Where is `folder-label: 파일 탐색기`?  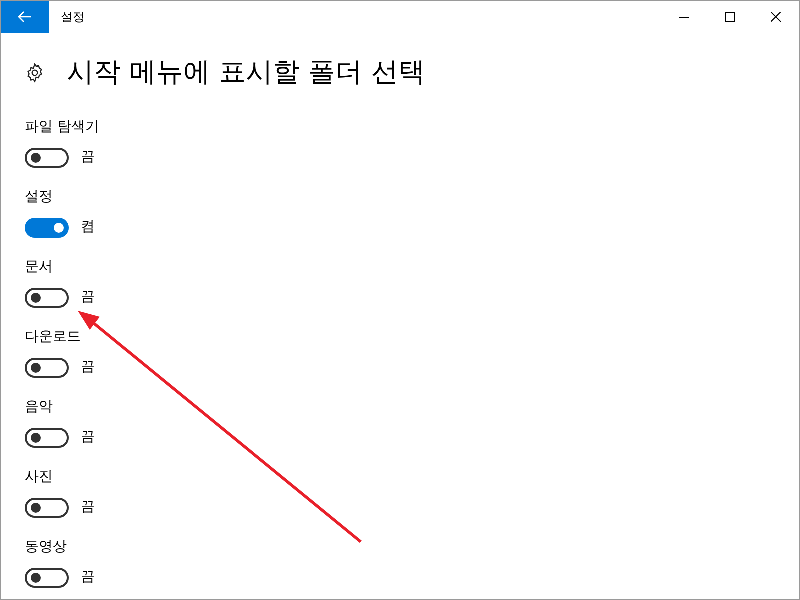
folder-label: 파일 탐색기 is located at coordinates (62, 127).